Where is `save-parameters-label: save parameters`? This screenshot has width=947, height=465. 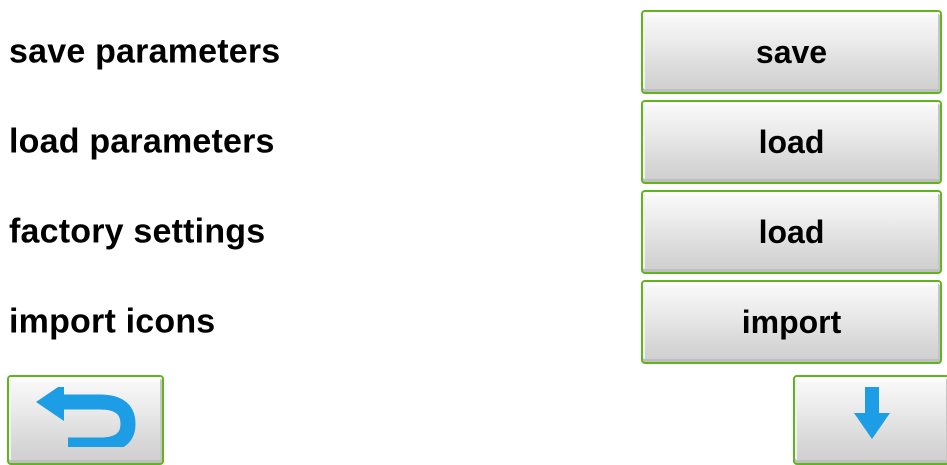
save-parameters-label: save parameters is located at coordinates (145, 51).